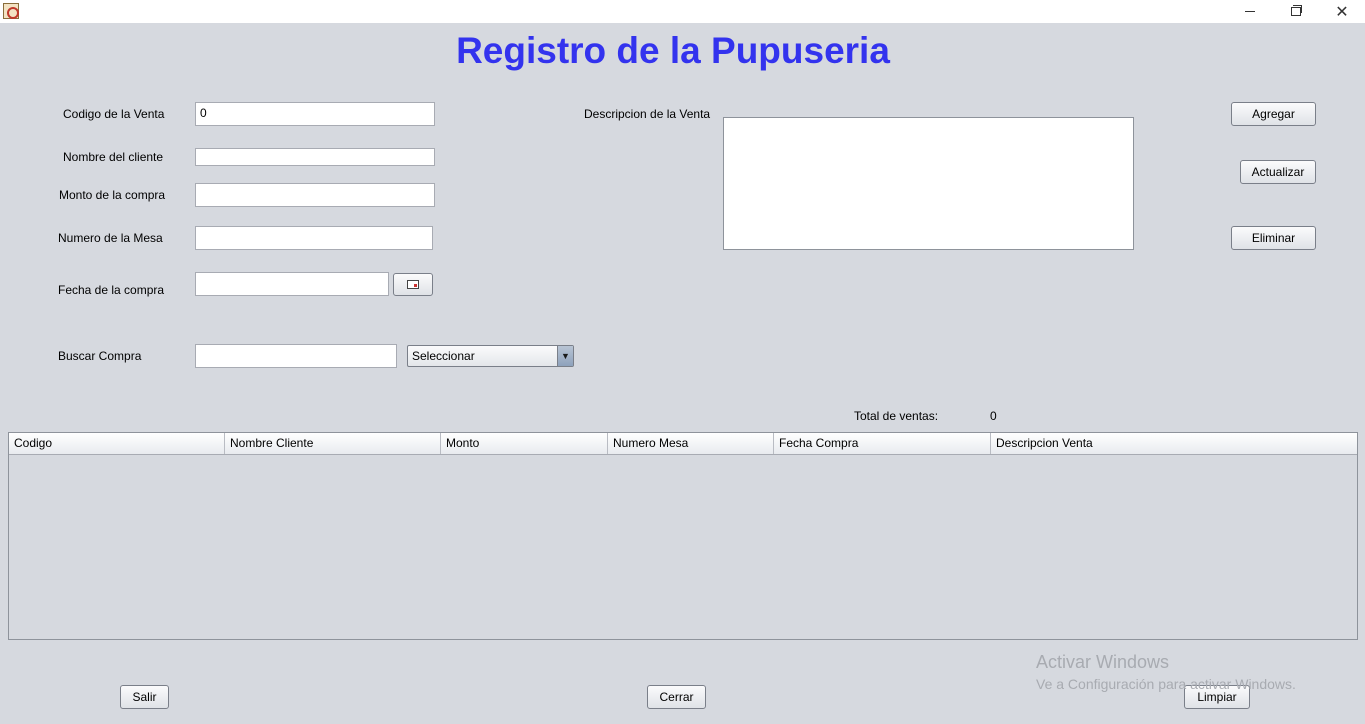  Describe the element at coordinates (292, 284) in the screenshot. I see `fecha-input` at that location.